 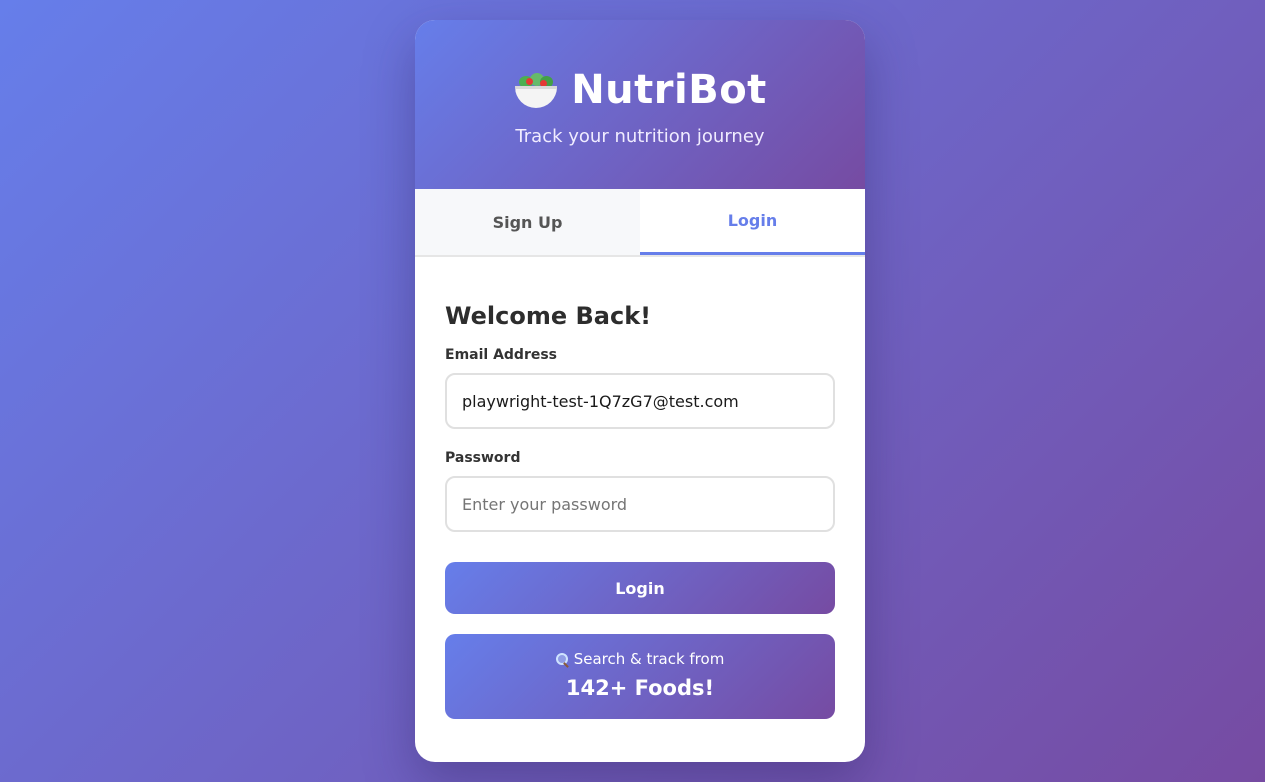 I want to click on foods-promo-banner: Search & track from 142+ Foods!, so click(x=640, y=676).